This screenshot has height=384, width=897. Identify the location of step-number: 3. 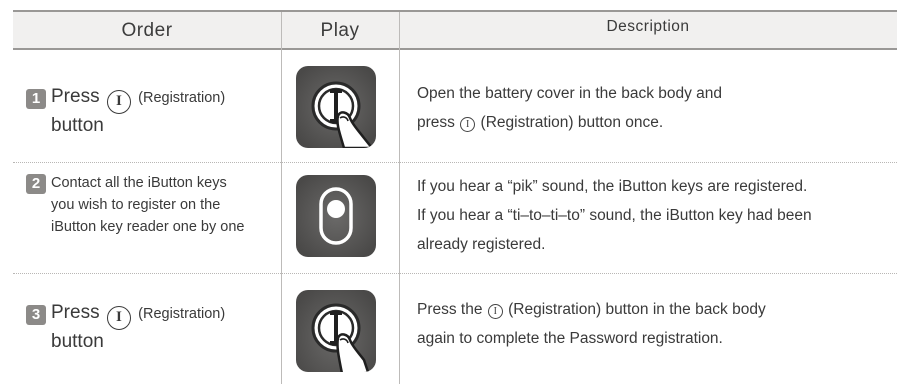
(36, 315).